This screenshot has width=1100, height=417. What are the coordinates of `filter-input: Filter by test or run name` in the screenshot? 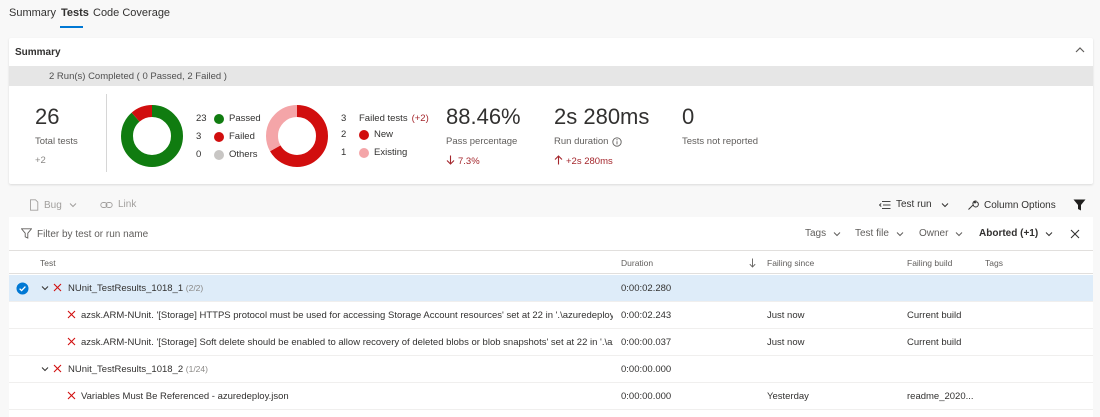 It's located at (92, 234).